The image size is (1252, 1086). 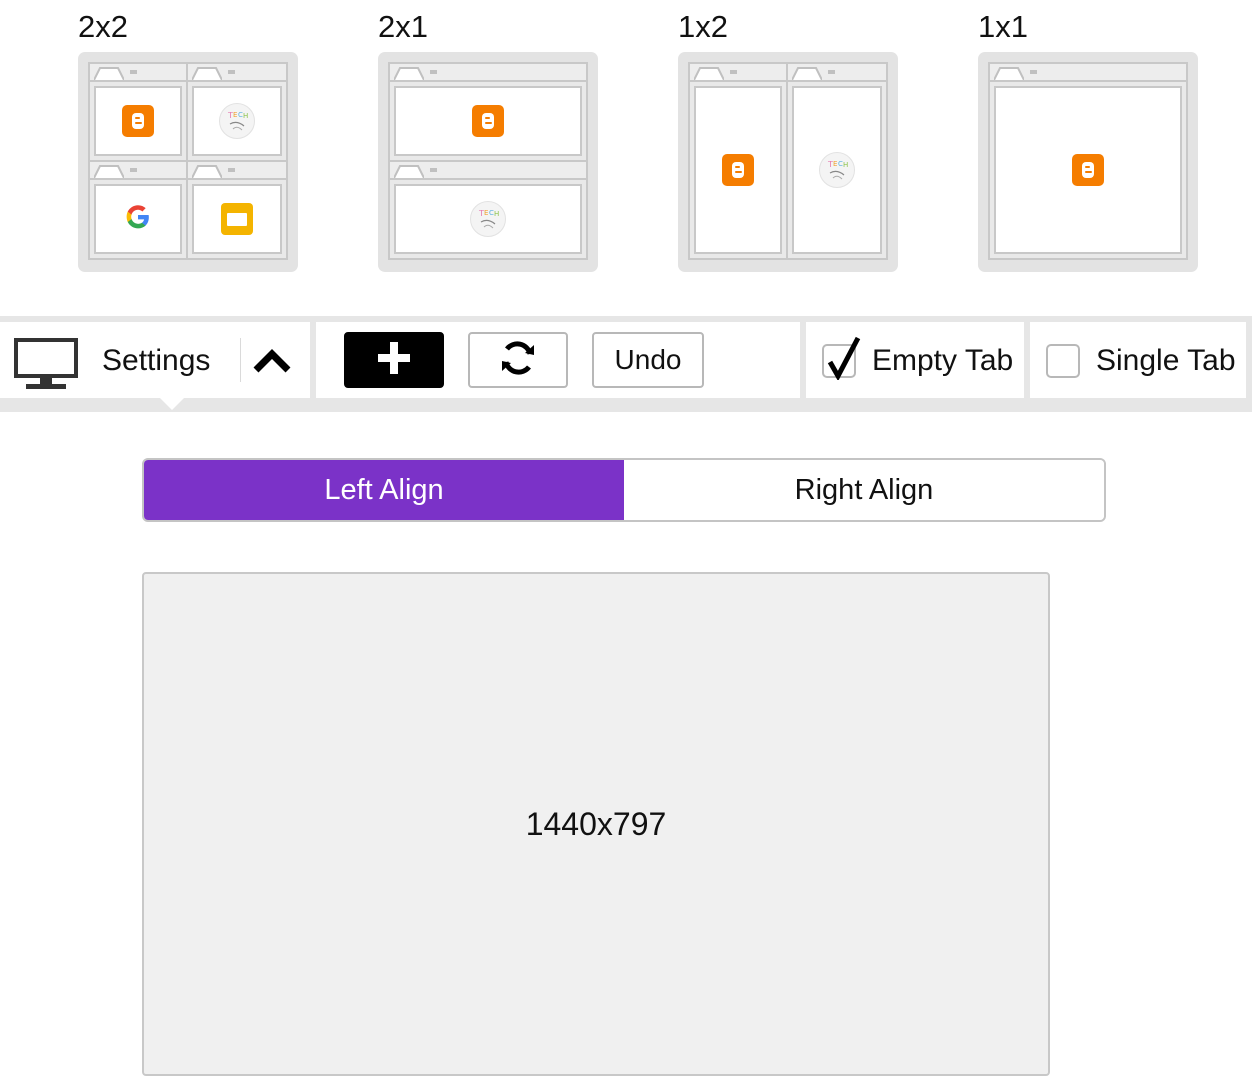 I want to click on single-tab-option: Single Tab, so click(x=1141, y=361).